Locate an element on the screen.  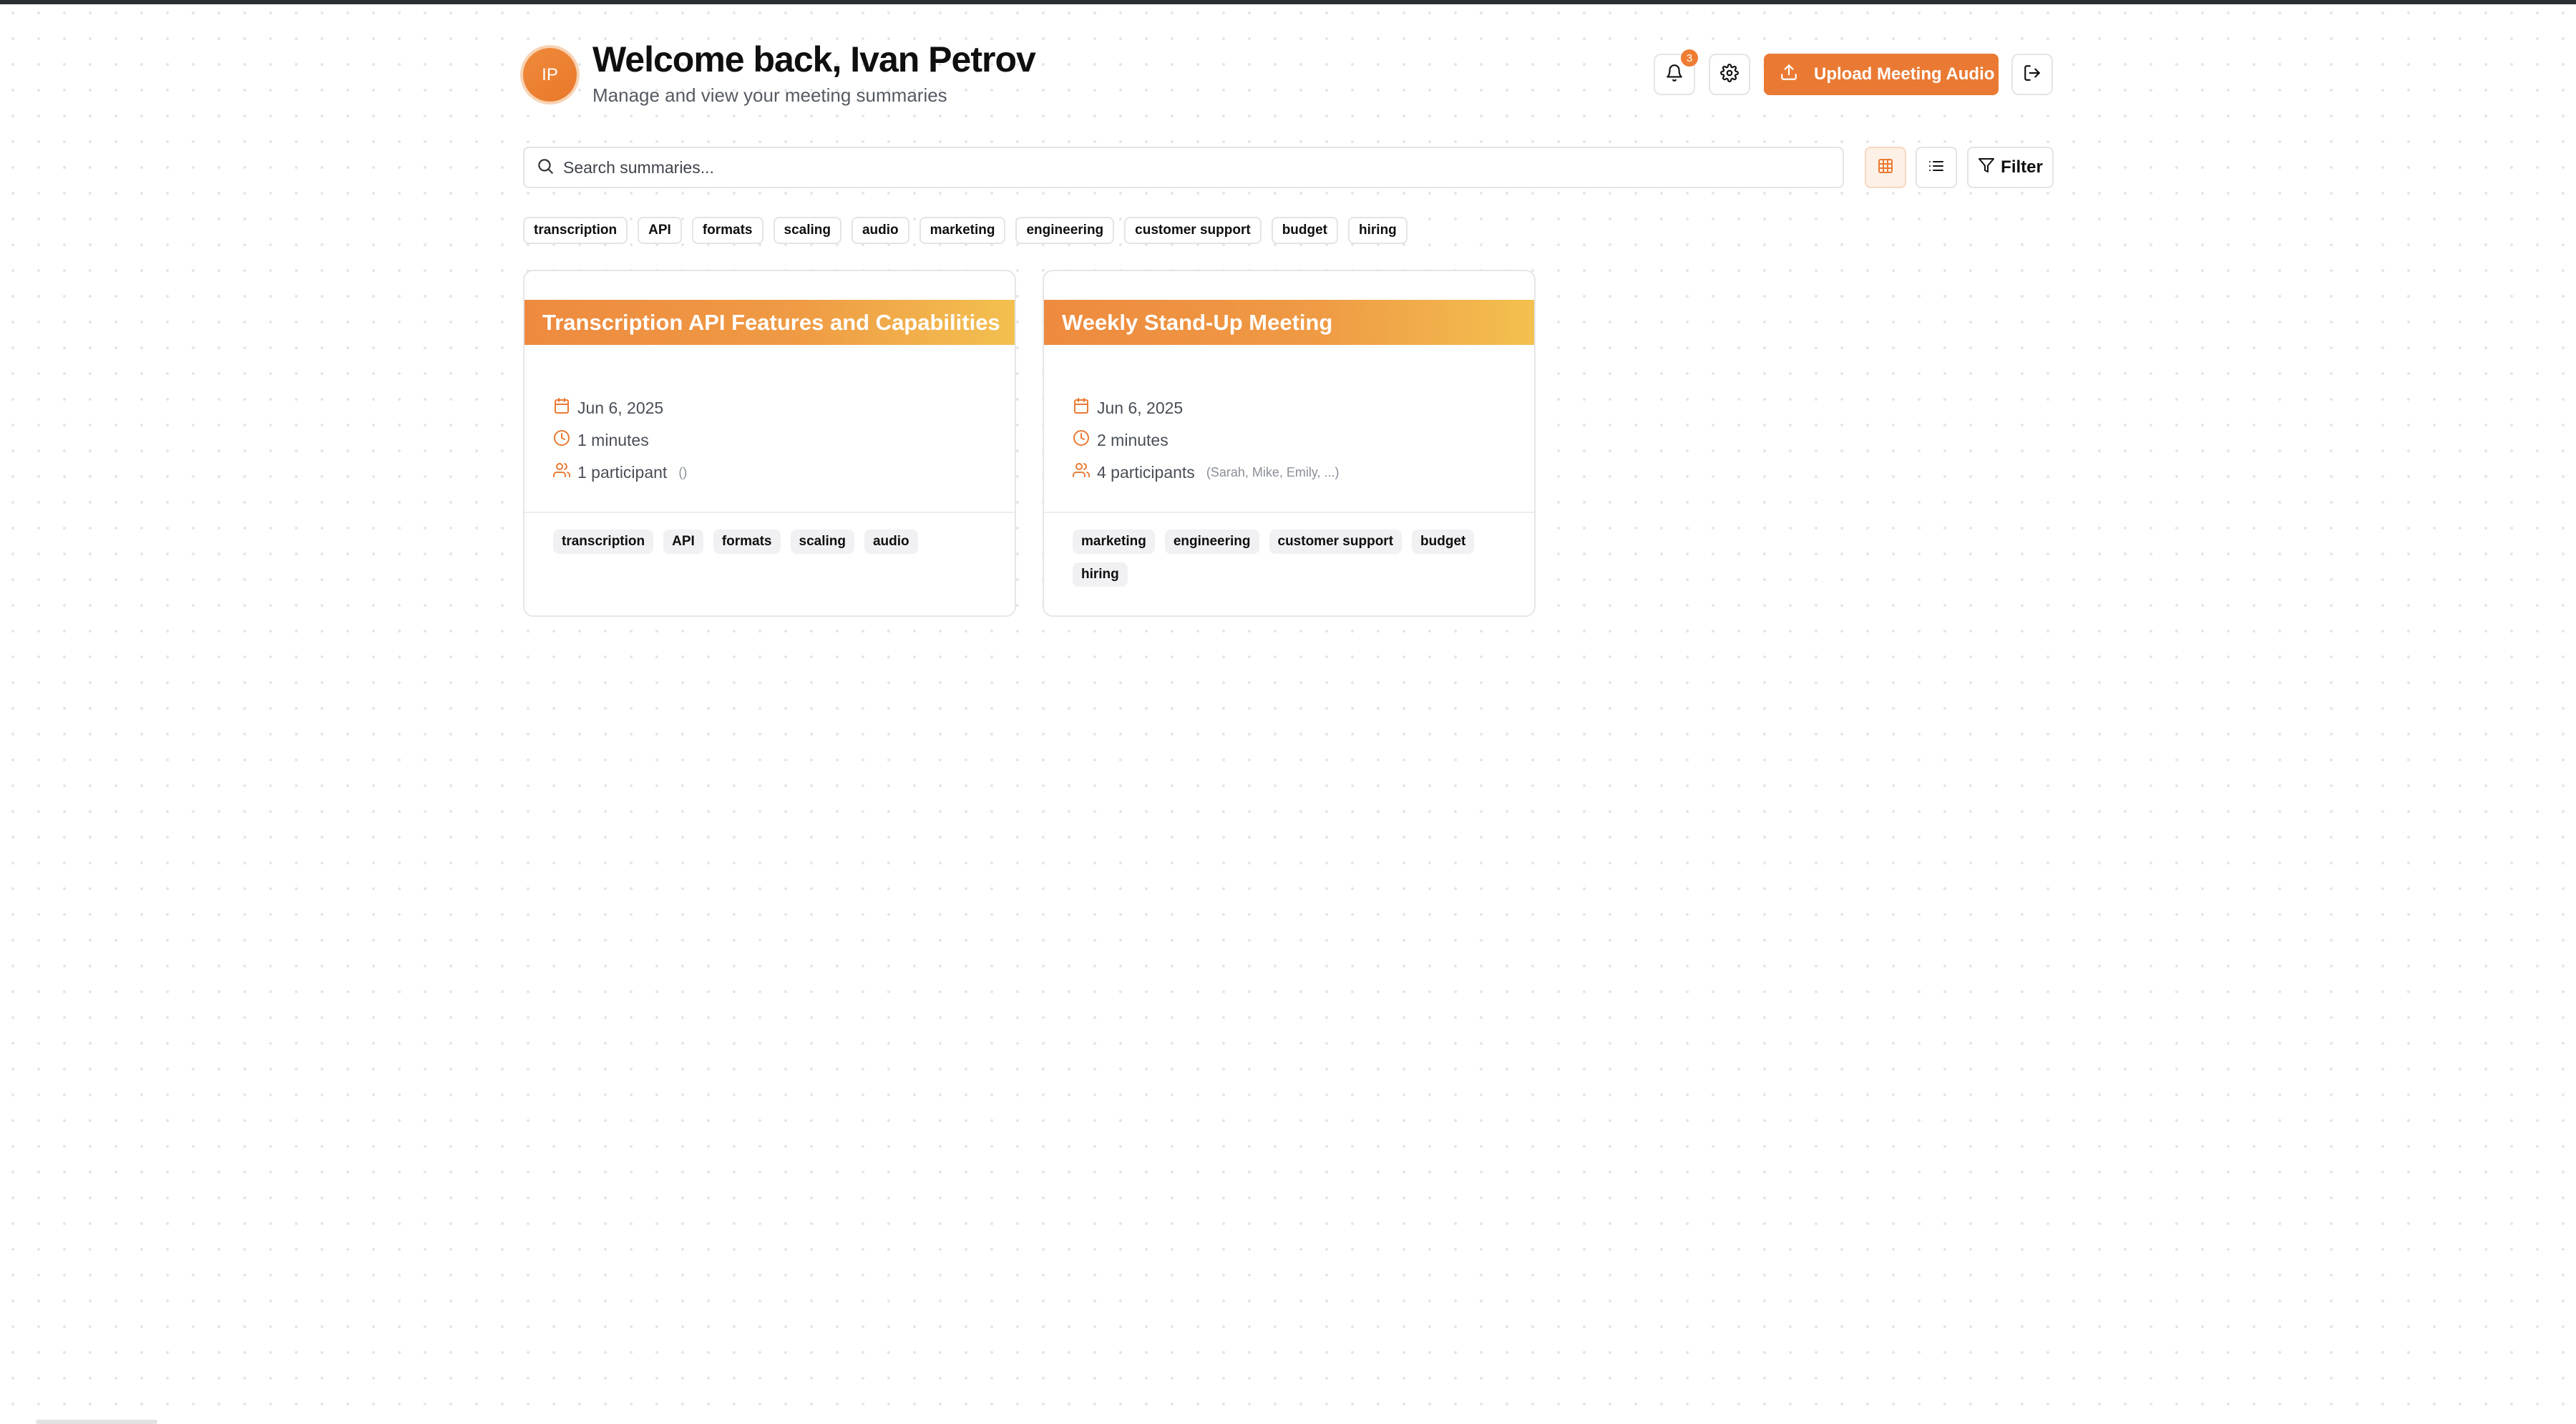
tag-filter-chip: formats is located at coordinates (727, 230).